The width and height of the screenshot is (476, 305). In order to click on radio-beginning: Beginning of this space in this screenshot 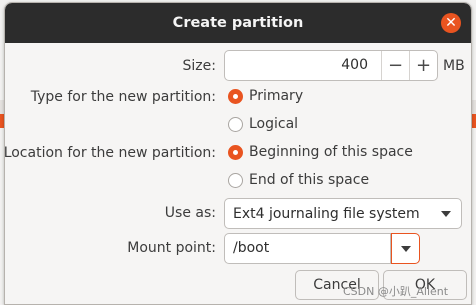, I will do `click(320, 152)`.